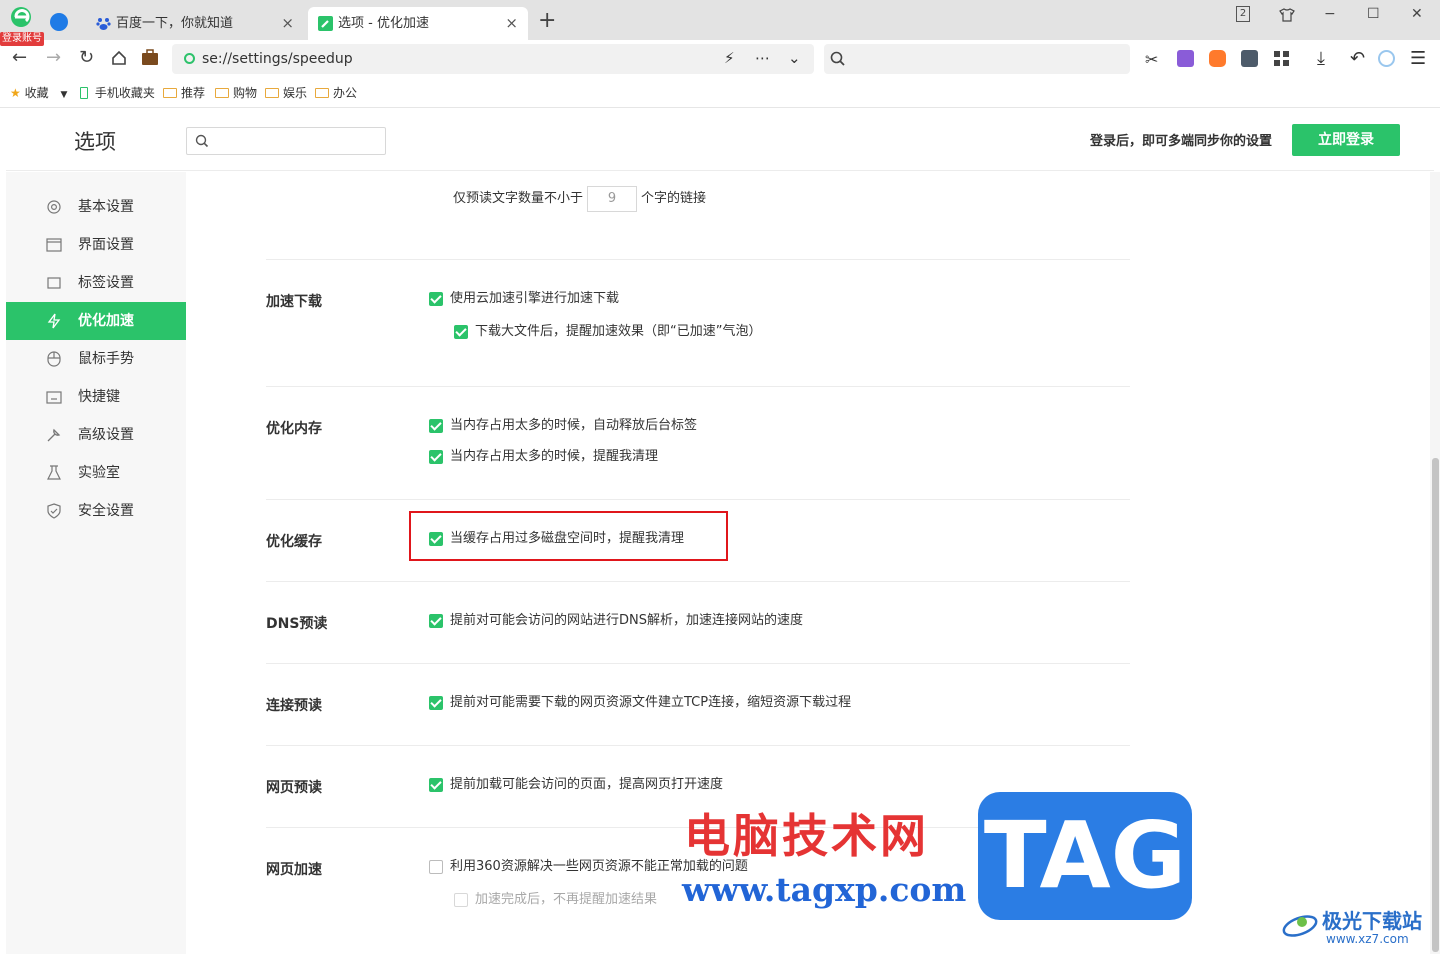 Image resolution: width=1440 pixels, height=954 pixels. I want to click on bookmark-folder-office: 办公, so click(336, 93).